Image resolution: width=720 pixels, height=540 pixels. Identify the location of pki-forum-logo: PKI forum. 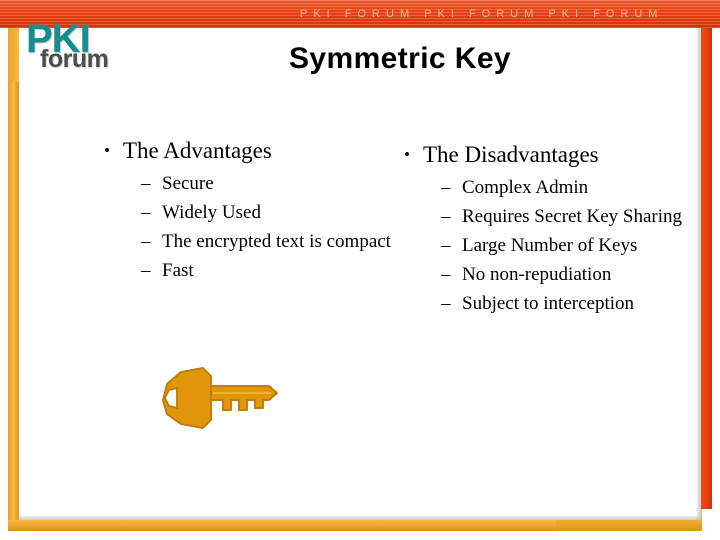
(67, 46).